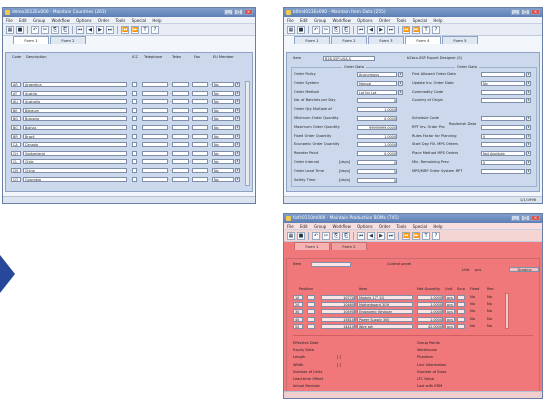 This screenshot has height=403, width=547. Describe the element at coordinates (75, 153) in the screenshot. I see `country-description-field: Switzerland` at that location.